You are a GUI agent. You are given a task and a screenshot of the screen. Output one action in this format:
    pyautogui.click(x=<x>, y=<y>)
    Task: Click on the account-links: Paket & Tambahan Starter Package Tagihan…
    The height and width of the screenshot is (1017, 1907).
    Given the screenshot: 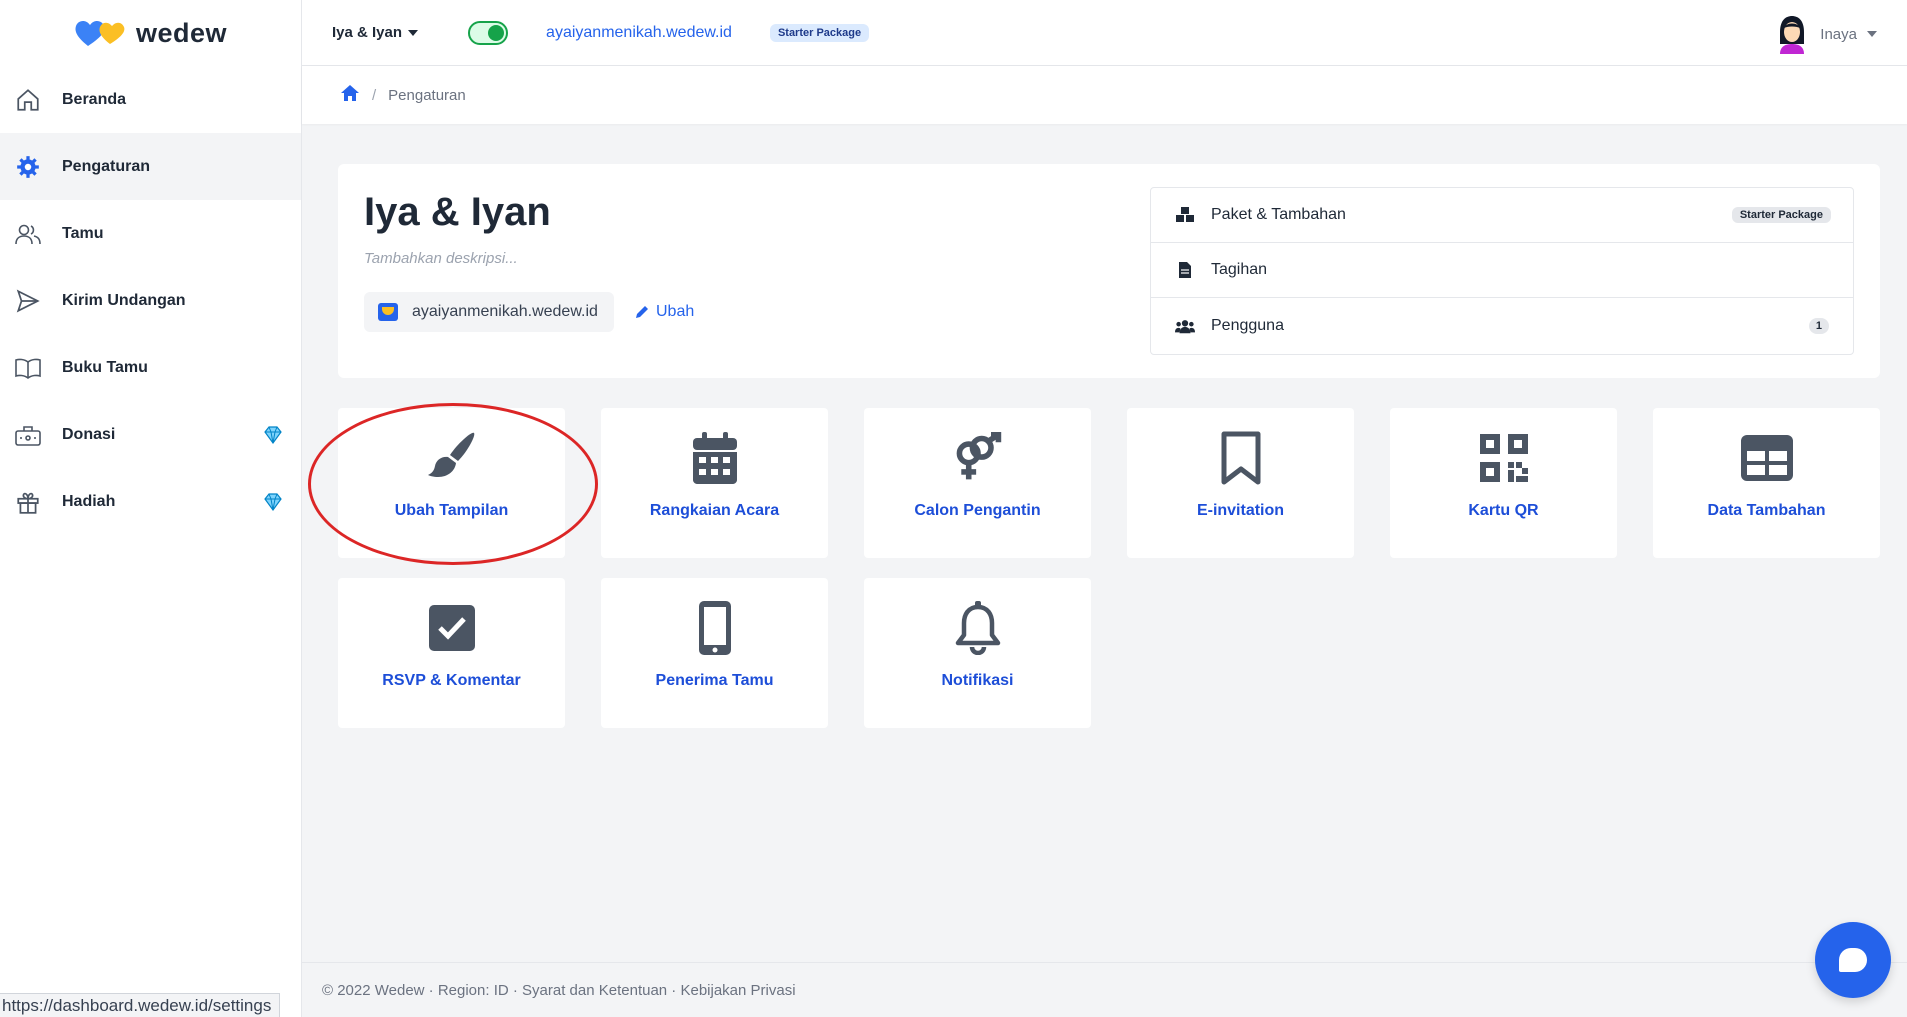 What is the action you would take?
    pyautogui.click(x=1502, y=271)
    